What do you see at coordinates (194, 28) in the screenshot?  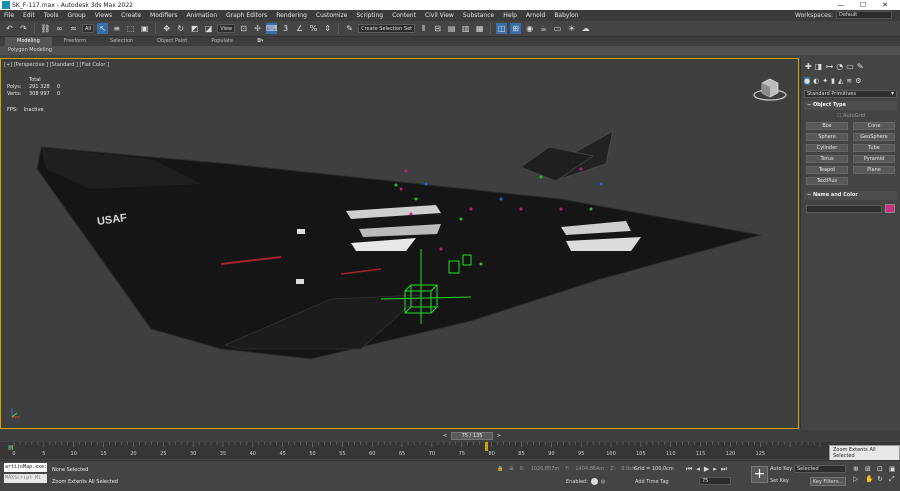 I see `scale-icon: ◩` at bounding box center [194, 28].